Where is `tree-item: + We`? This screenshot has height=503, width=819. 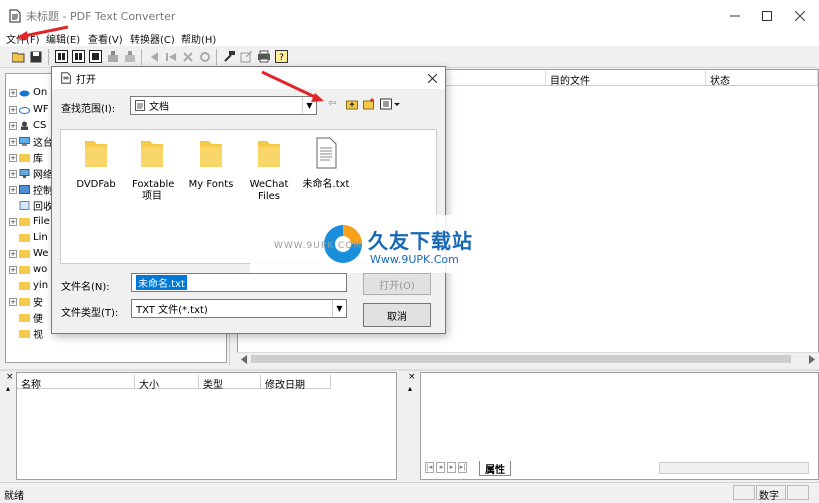
tree-item: + We is located at coordinates (28, 253).